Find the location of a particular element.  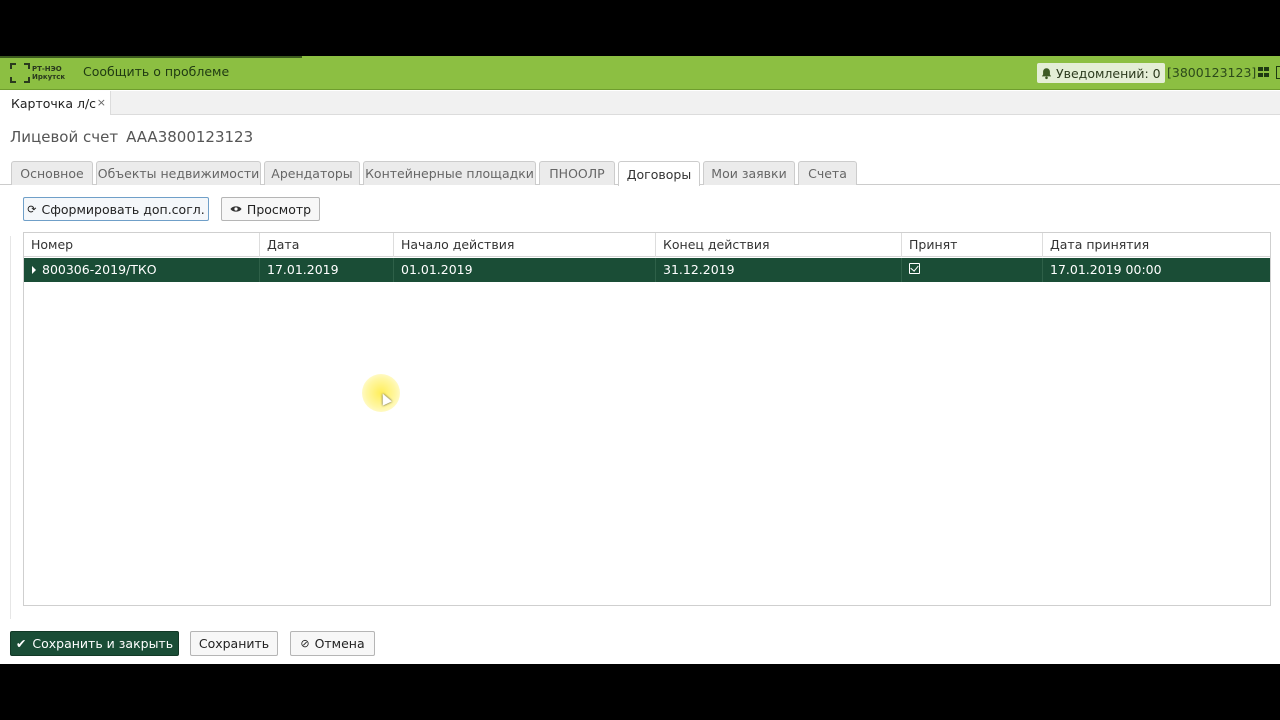

company-logo: РТ-НЭО Иркутск is located at coordinates (37, 73).